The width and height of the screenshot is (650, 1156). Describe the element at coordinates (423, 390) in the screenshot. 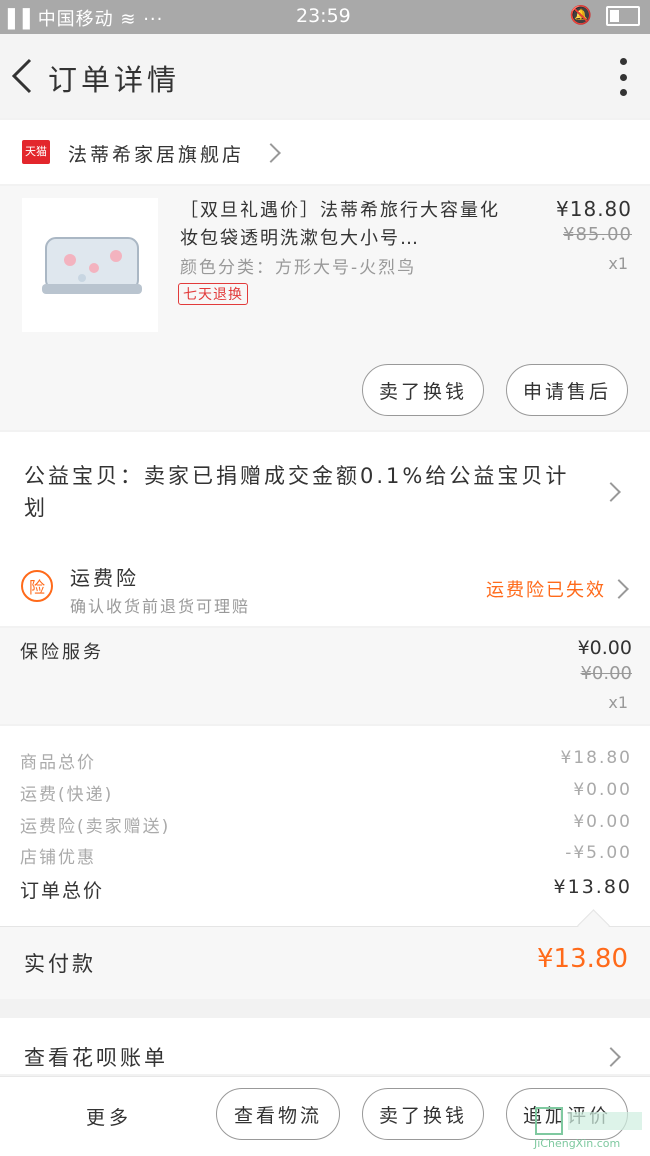

I see `sell-button: 卖了换钱` at that location.